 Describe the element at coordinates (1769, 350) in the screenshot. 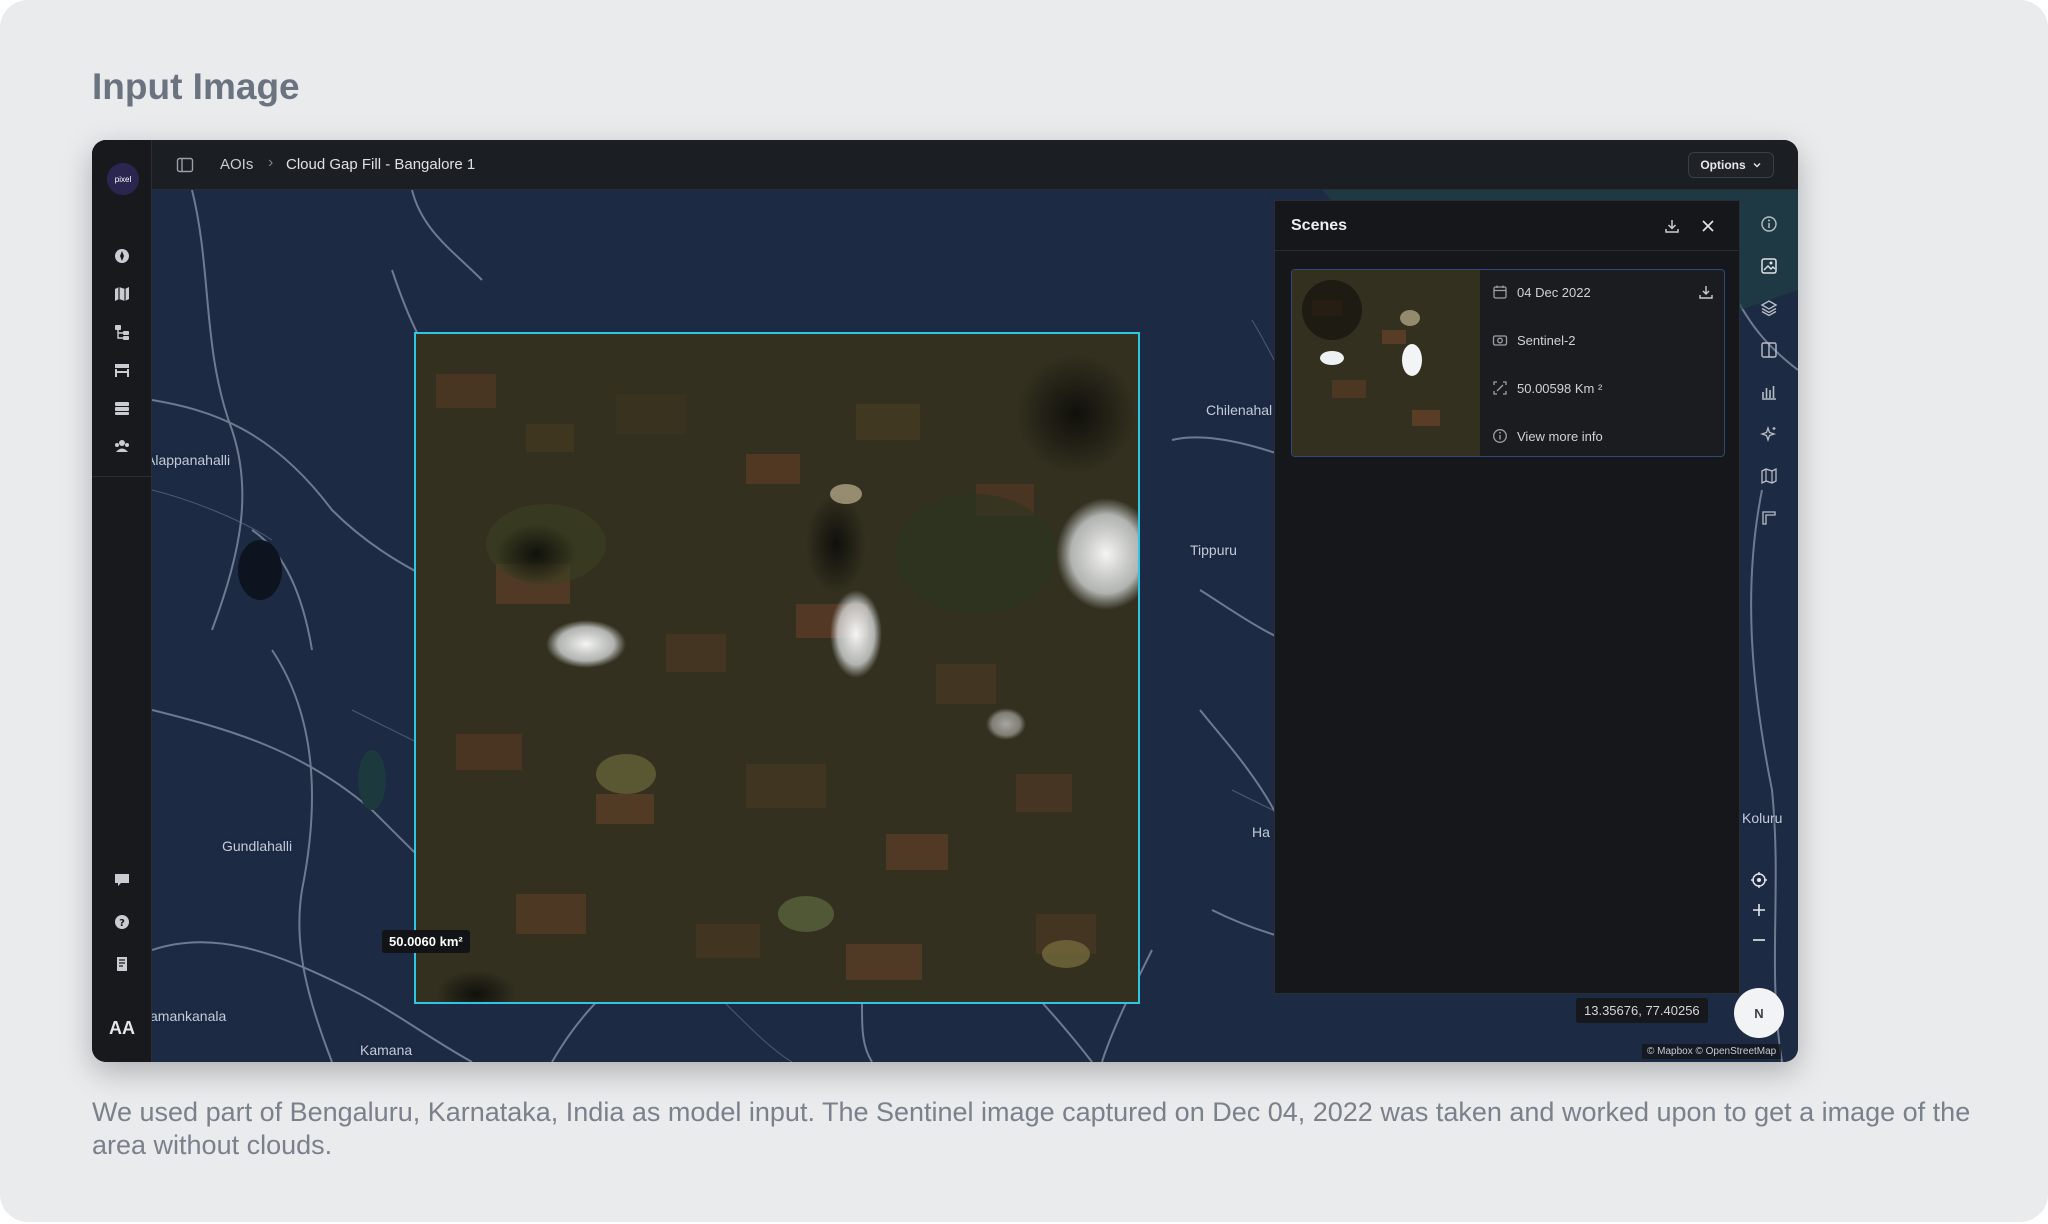

I see `split-view-icon` at that location.